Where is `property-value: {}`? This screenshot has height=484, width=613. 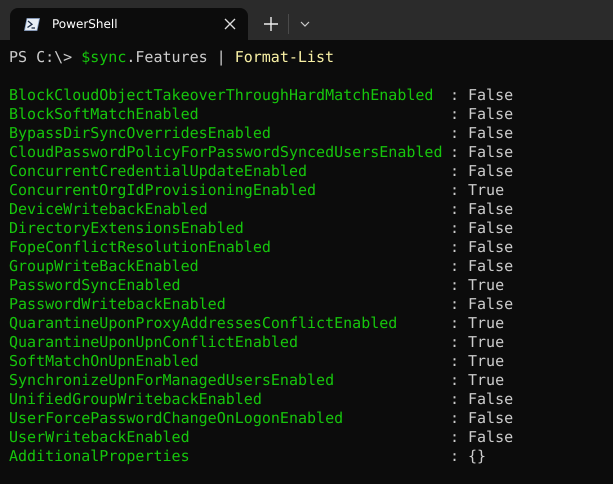
property-value: {} is located at coordinates (477, 456).